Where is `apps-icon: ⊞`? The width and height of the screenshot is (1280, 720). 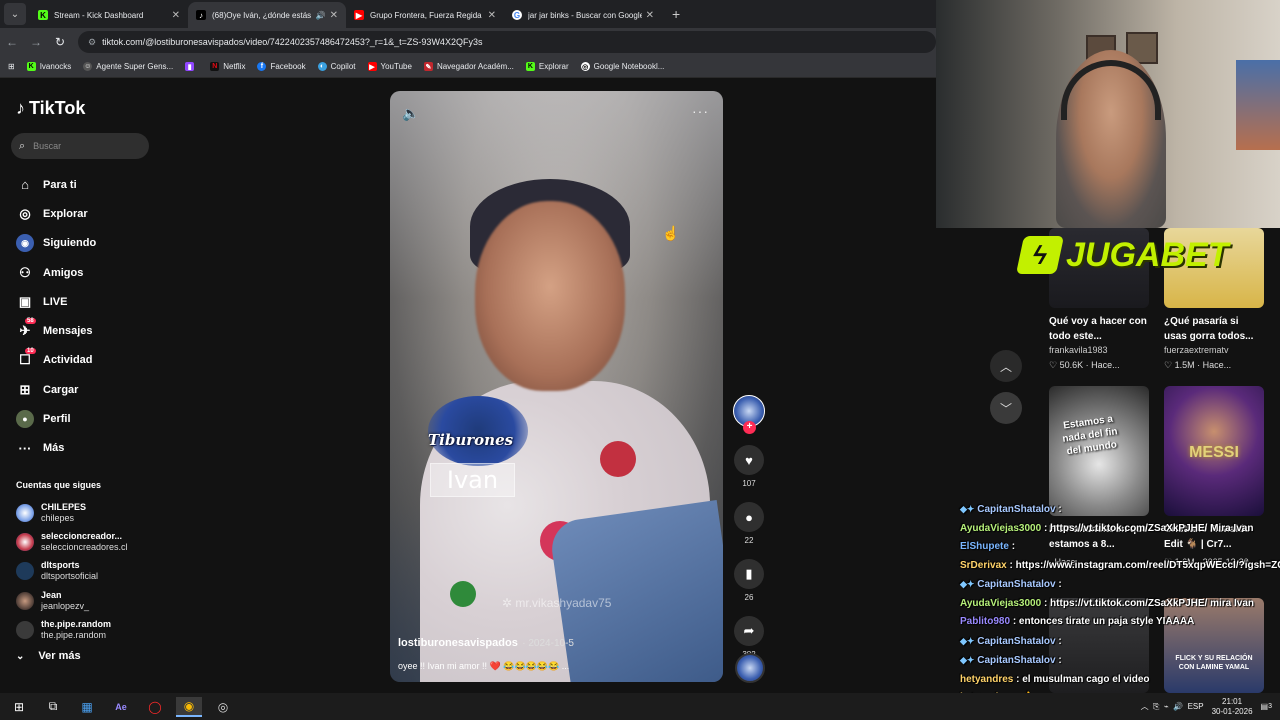
apps-icon: ⊞ is located at coordinates (11, 66).